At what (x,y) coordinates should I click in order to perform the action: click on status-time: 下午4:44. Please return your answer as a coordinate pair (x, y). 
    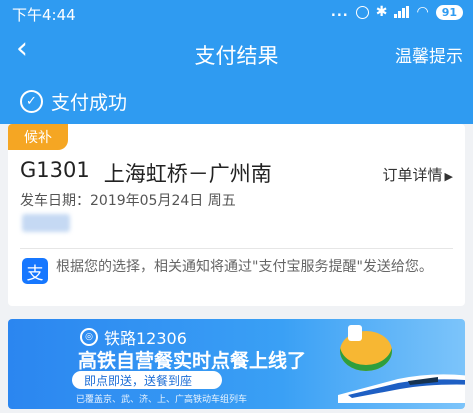
    Looking at the image, I should click on (44, 15).